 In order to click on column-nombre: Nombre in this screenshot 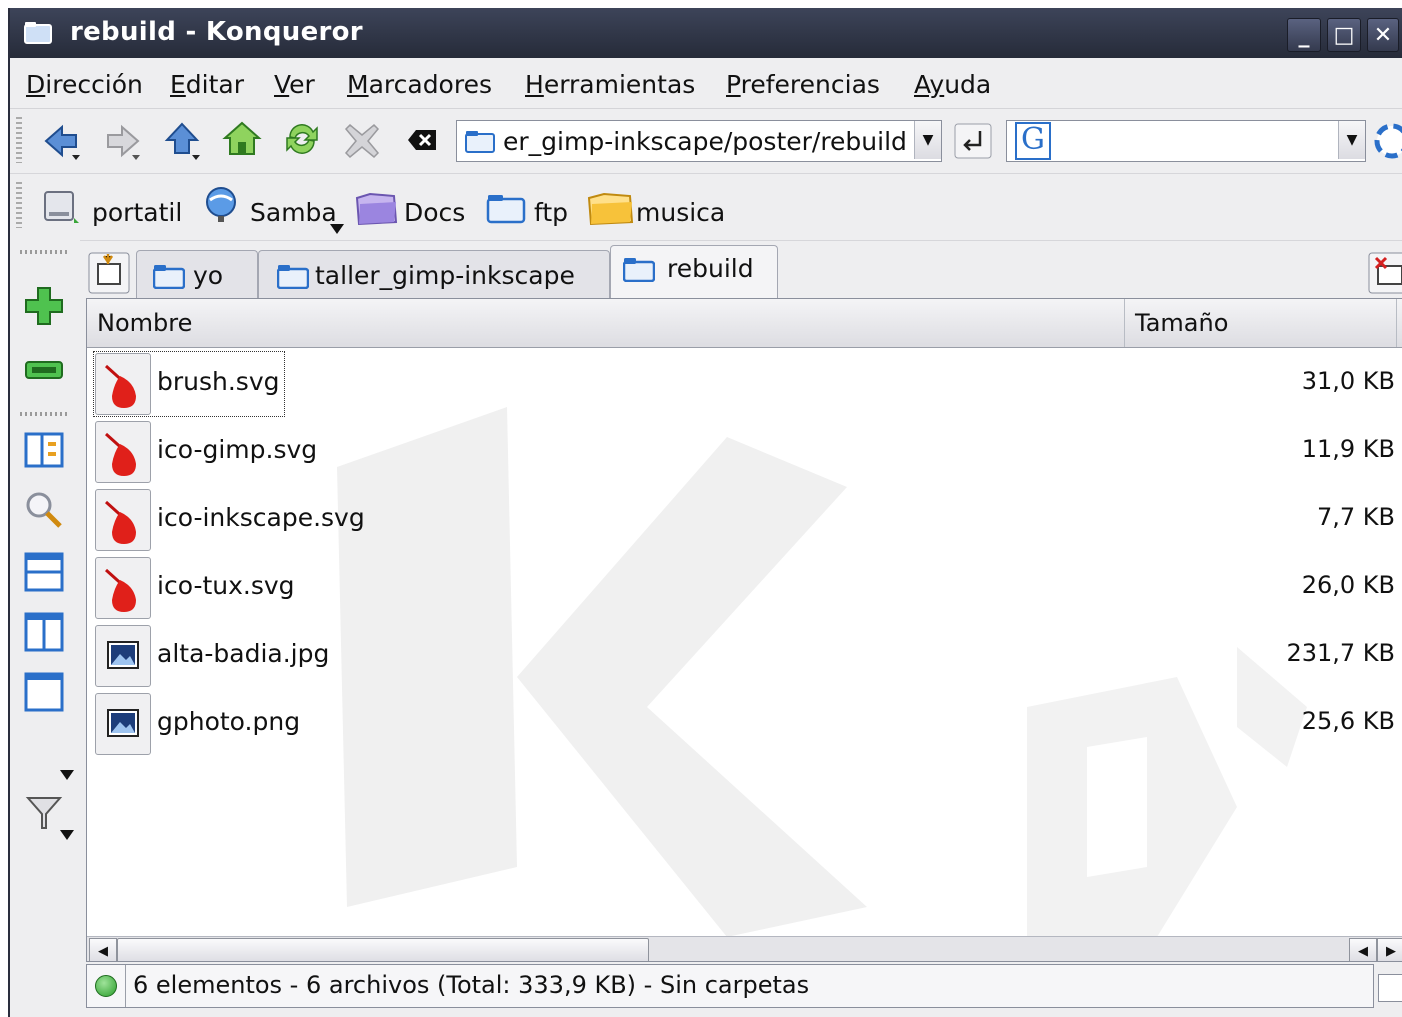, I will do `click(606, 323)`.